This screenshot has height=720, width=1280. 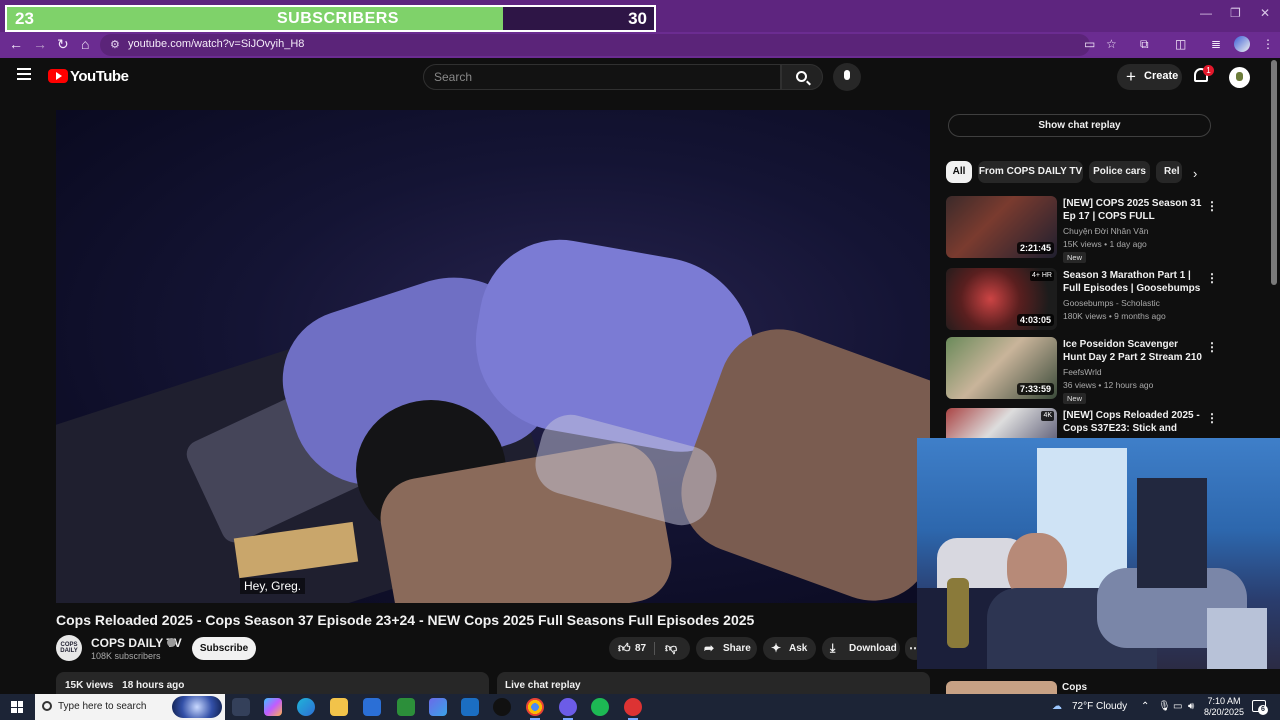 What do you see at coordinates (1030, 172) in the screenshot?
I see `chip-from-channel: From COPS DAILY TV` at bounding box center [1030, 172].